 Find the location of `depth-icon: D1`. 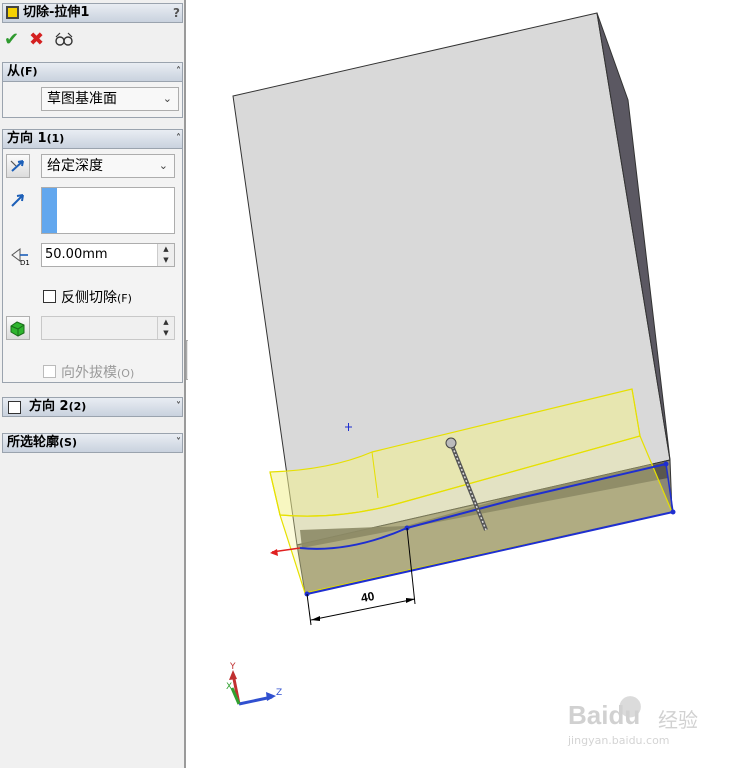

depth-icon: D1 is located at coordinates (21, 258).